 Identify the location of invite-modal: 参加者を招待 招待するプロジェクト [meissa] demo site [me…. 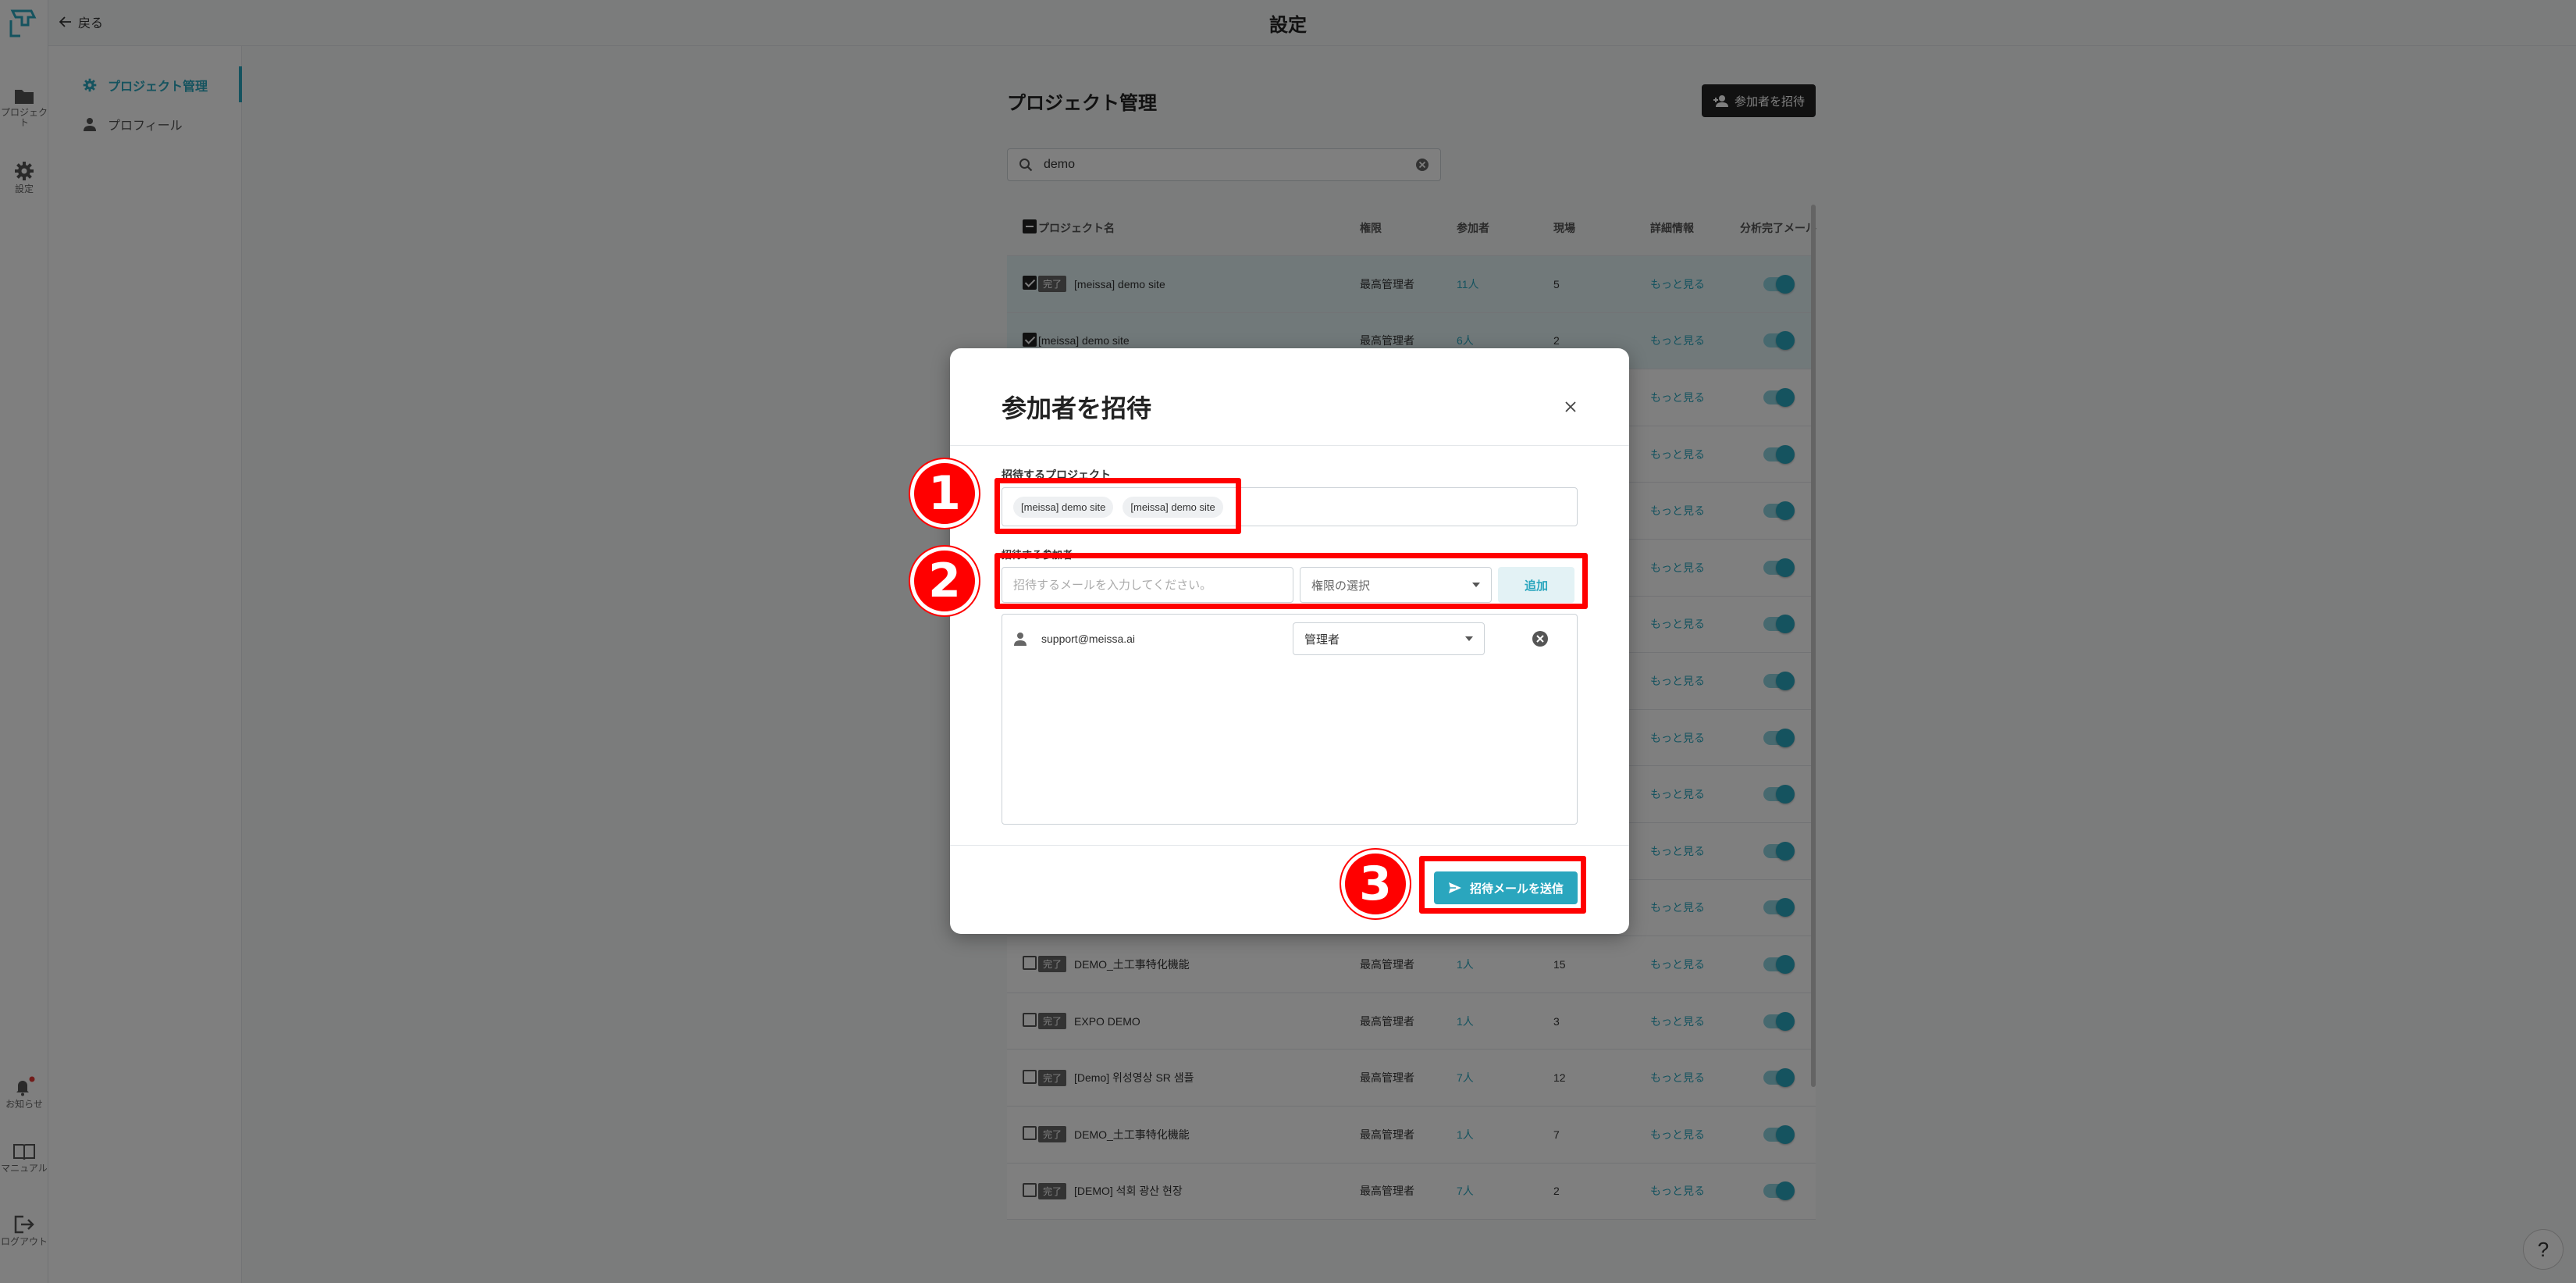
(1289, 641).